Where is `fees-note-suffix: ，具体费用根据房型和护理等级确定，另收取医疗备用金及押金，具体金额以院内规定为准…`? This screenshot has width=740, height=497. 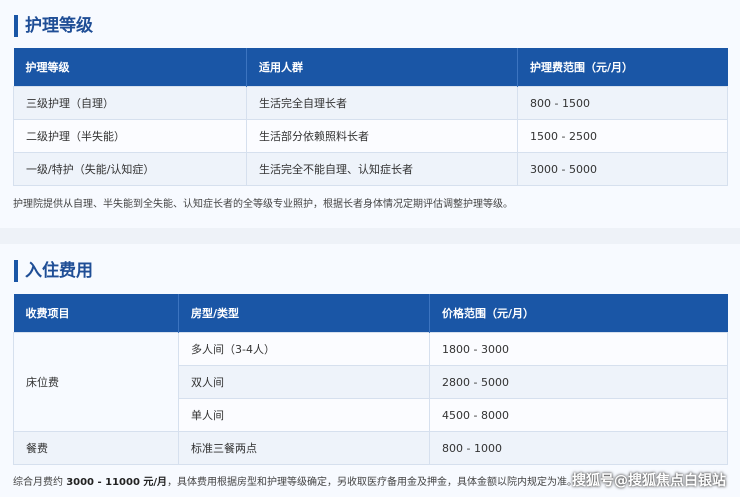
fees-note-suffix: ，具体费用根据房型和护理等级确定，另收取医疗备用金及押金，具体金额以院内规定为准… is located at coordinates (372, 482).